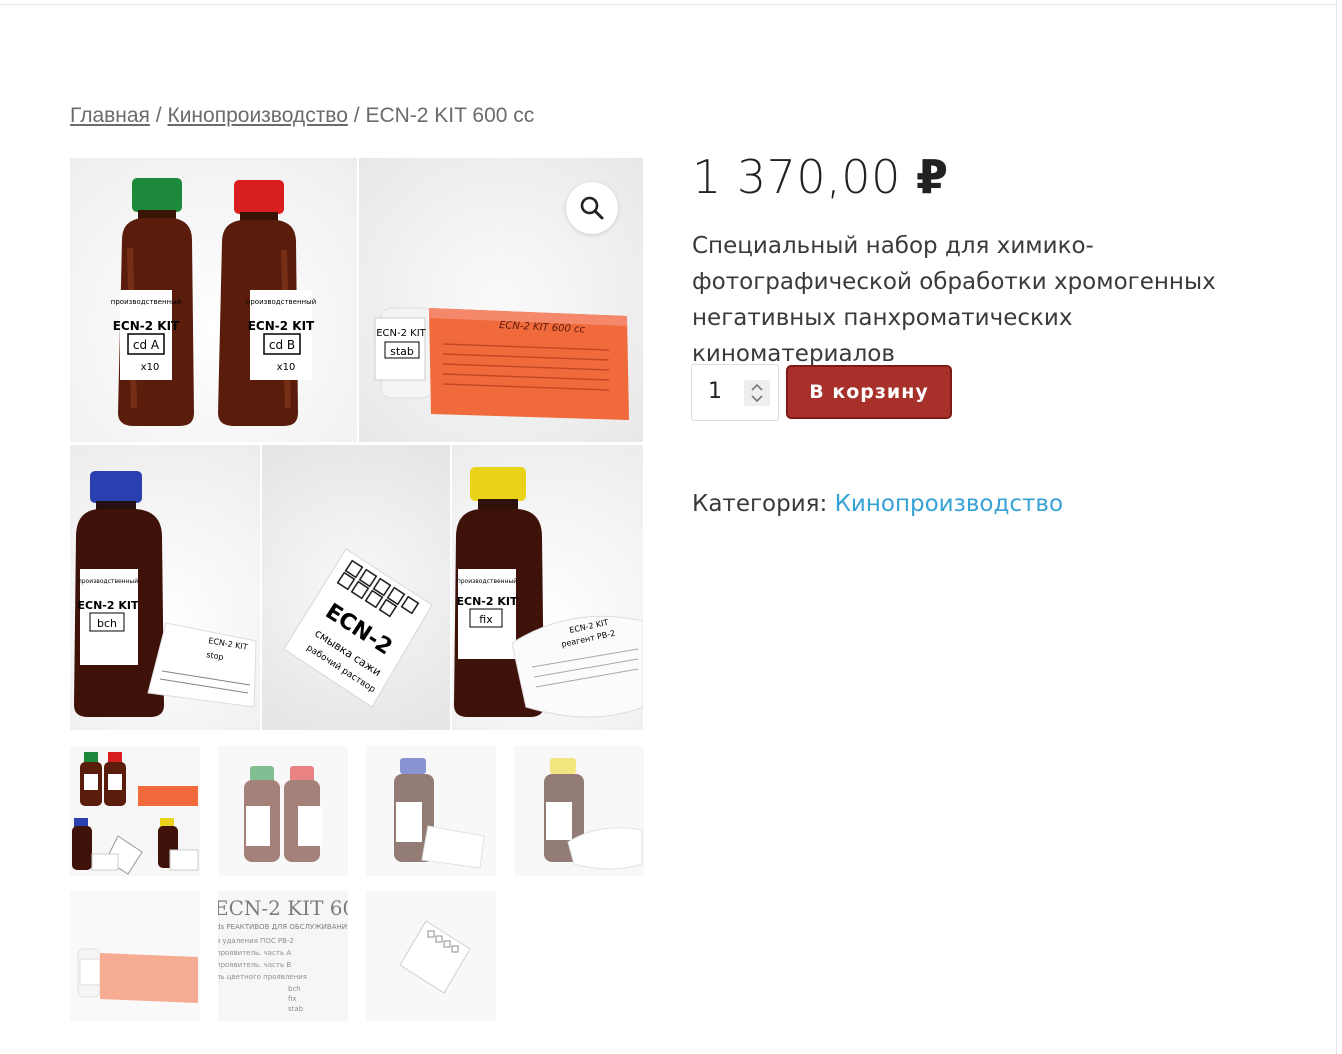  What do you see at coordinates (256, 941) in the screenshot?
I see `thumb-list-row: я удаления ПОС РВ-2` at bounding box center [256, 941].